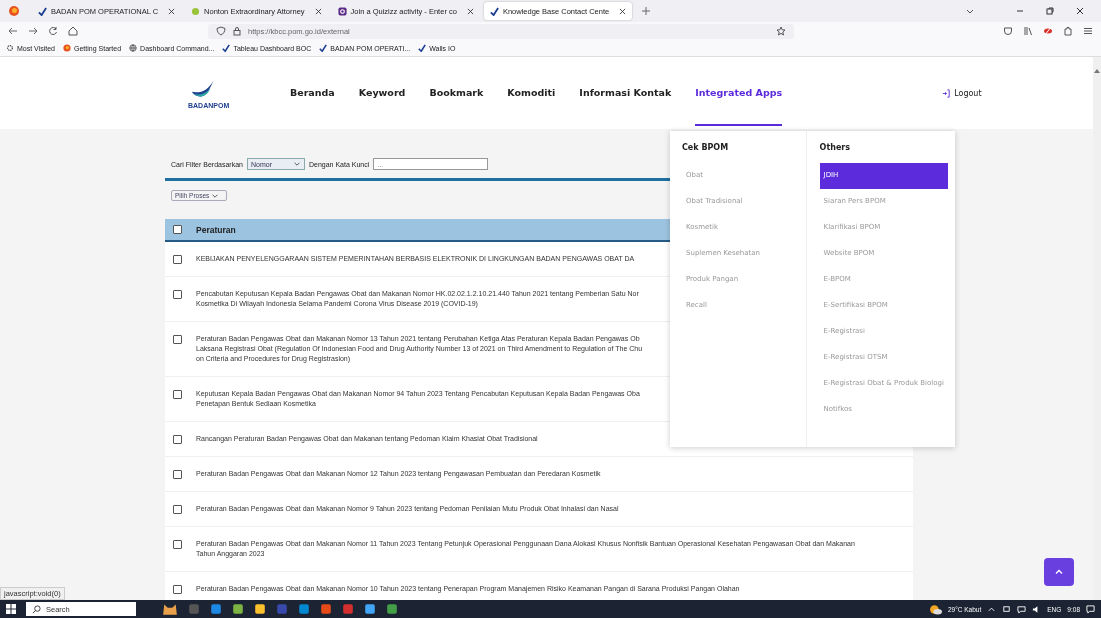 The height and width of the screenshot is (618, 1101). What do you see at coordinates (935, 609) in the screenshot?
I see `weather-icon` at bounding box center [935, 609].